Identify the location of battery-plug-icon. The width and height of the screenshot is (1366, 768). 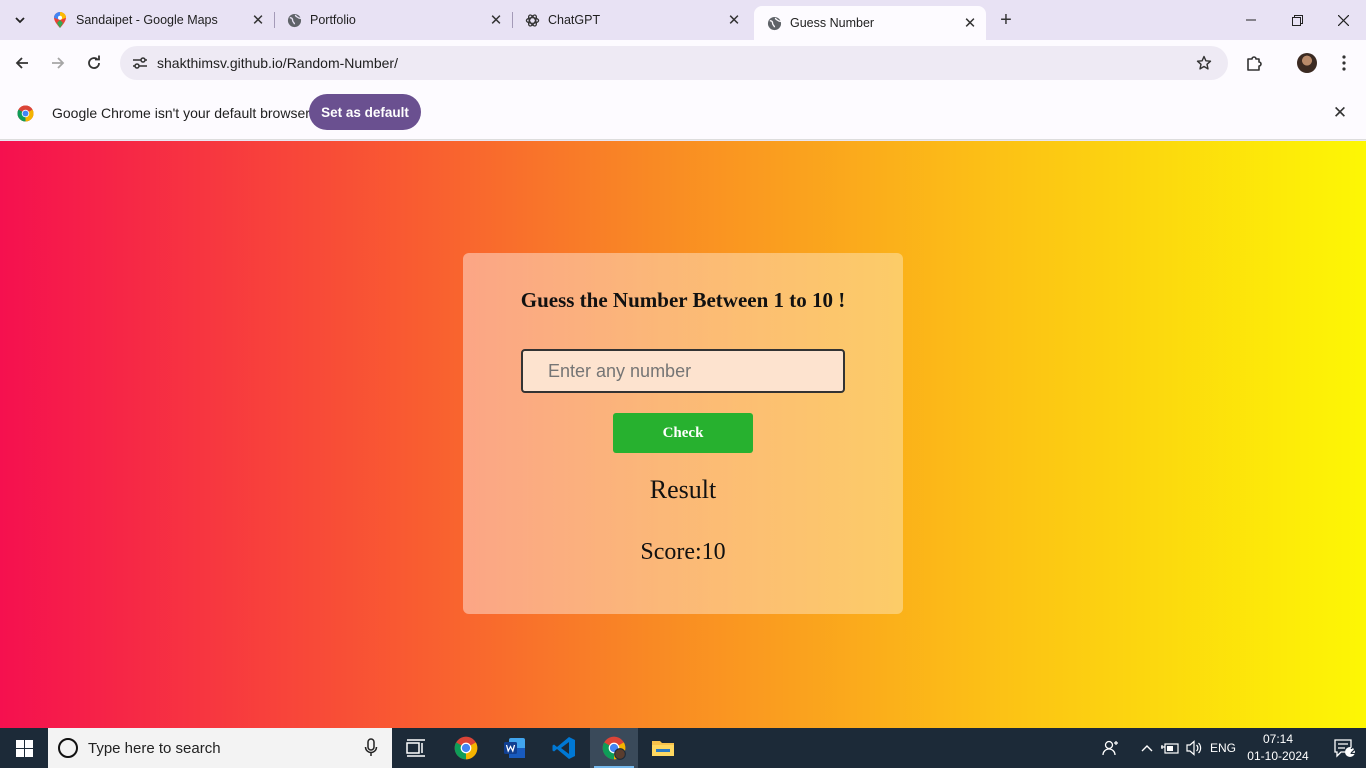
(1170, 748).